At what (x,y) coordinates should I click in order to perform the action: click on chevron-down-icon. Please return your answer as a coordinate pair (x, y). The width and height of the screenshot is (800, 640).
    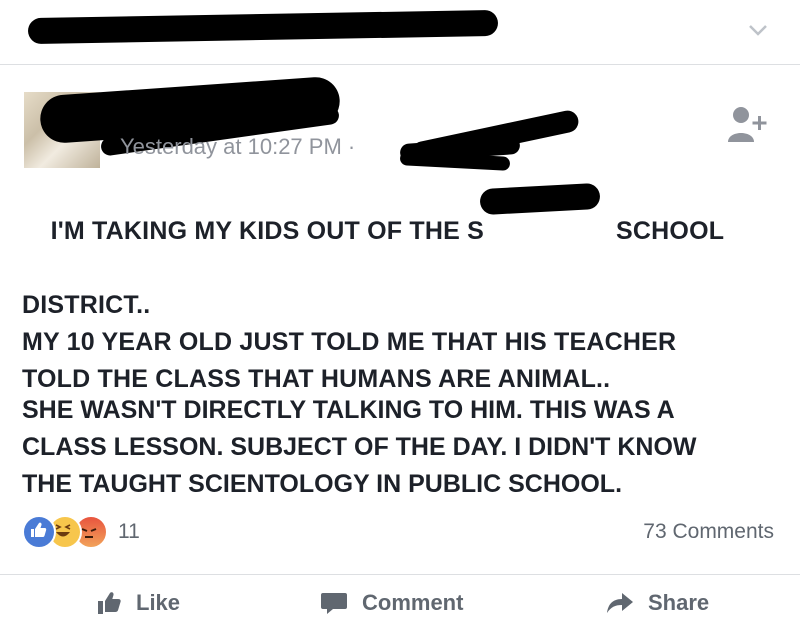
    Looking at the image, I should click on (758, 30).